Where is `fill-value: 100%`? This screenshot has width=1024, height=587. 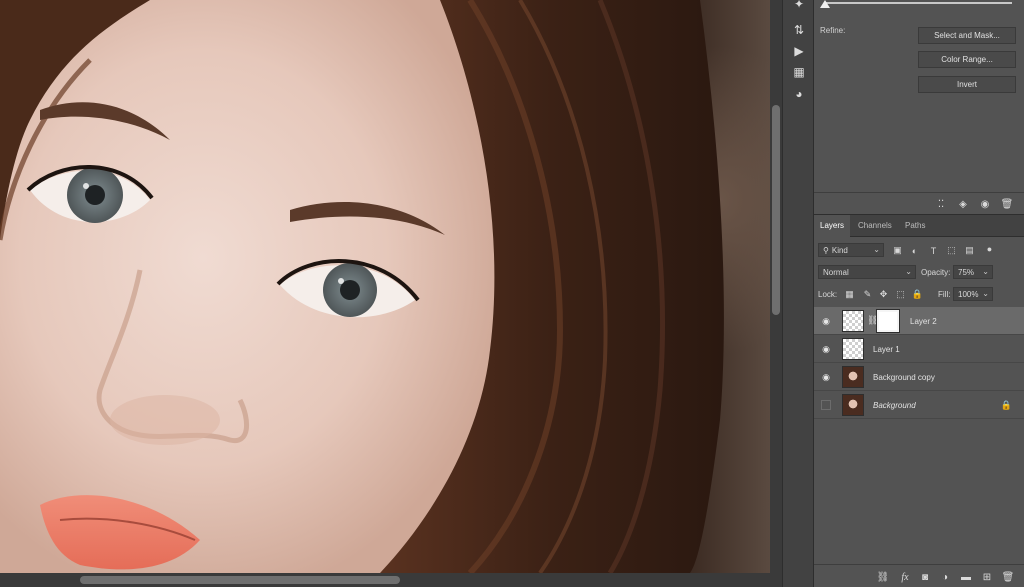
fill-value: 100% is located at coordinates (968, 294).